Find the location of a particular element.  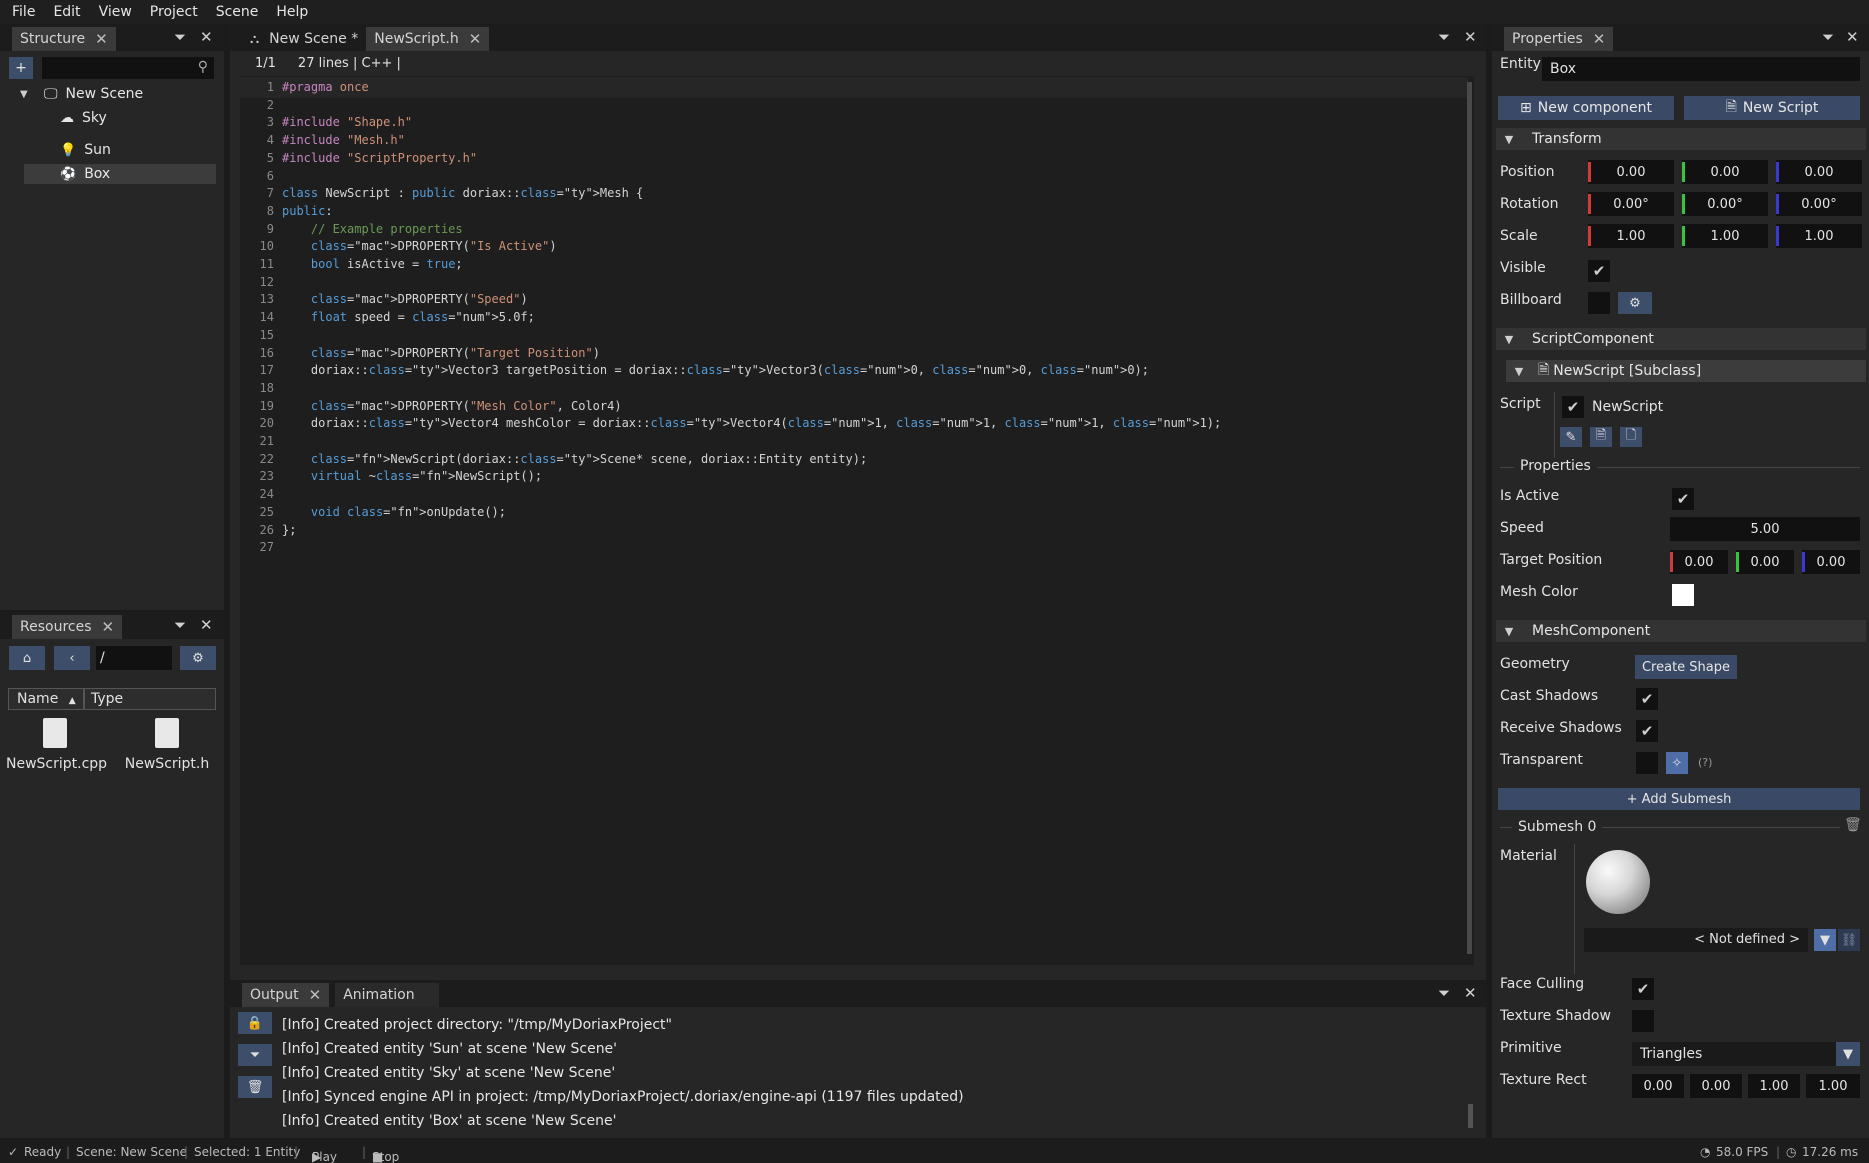

position-x-field: 0.00 is located at coordinates (1631, 172).